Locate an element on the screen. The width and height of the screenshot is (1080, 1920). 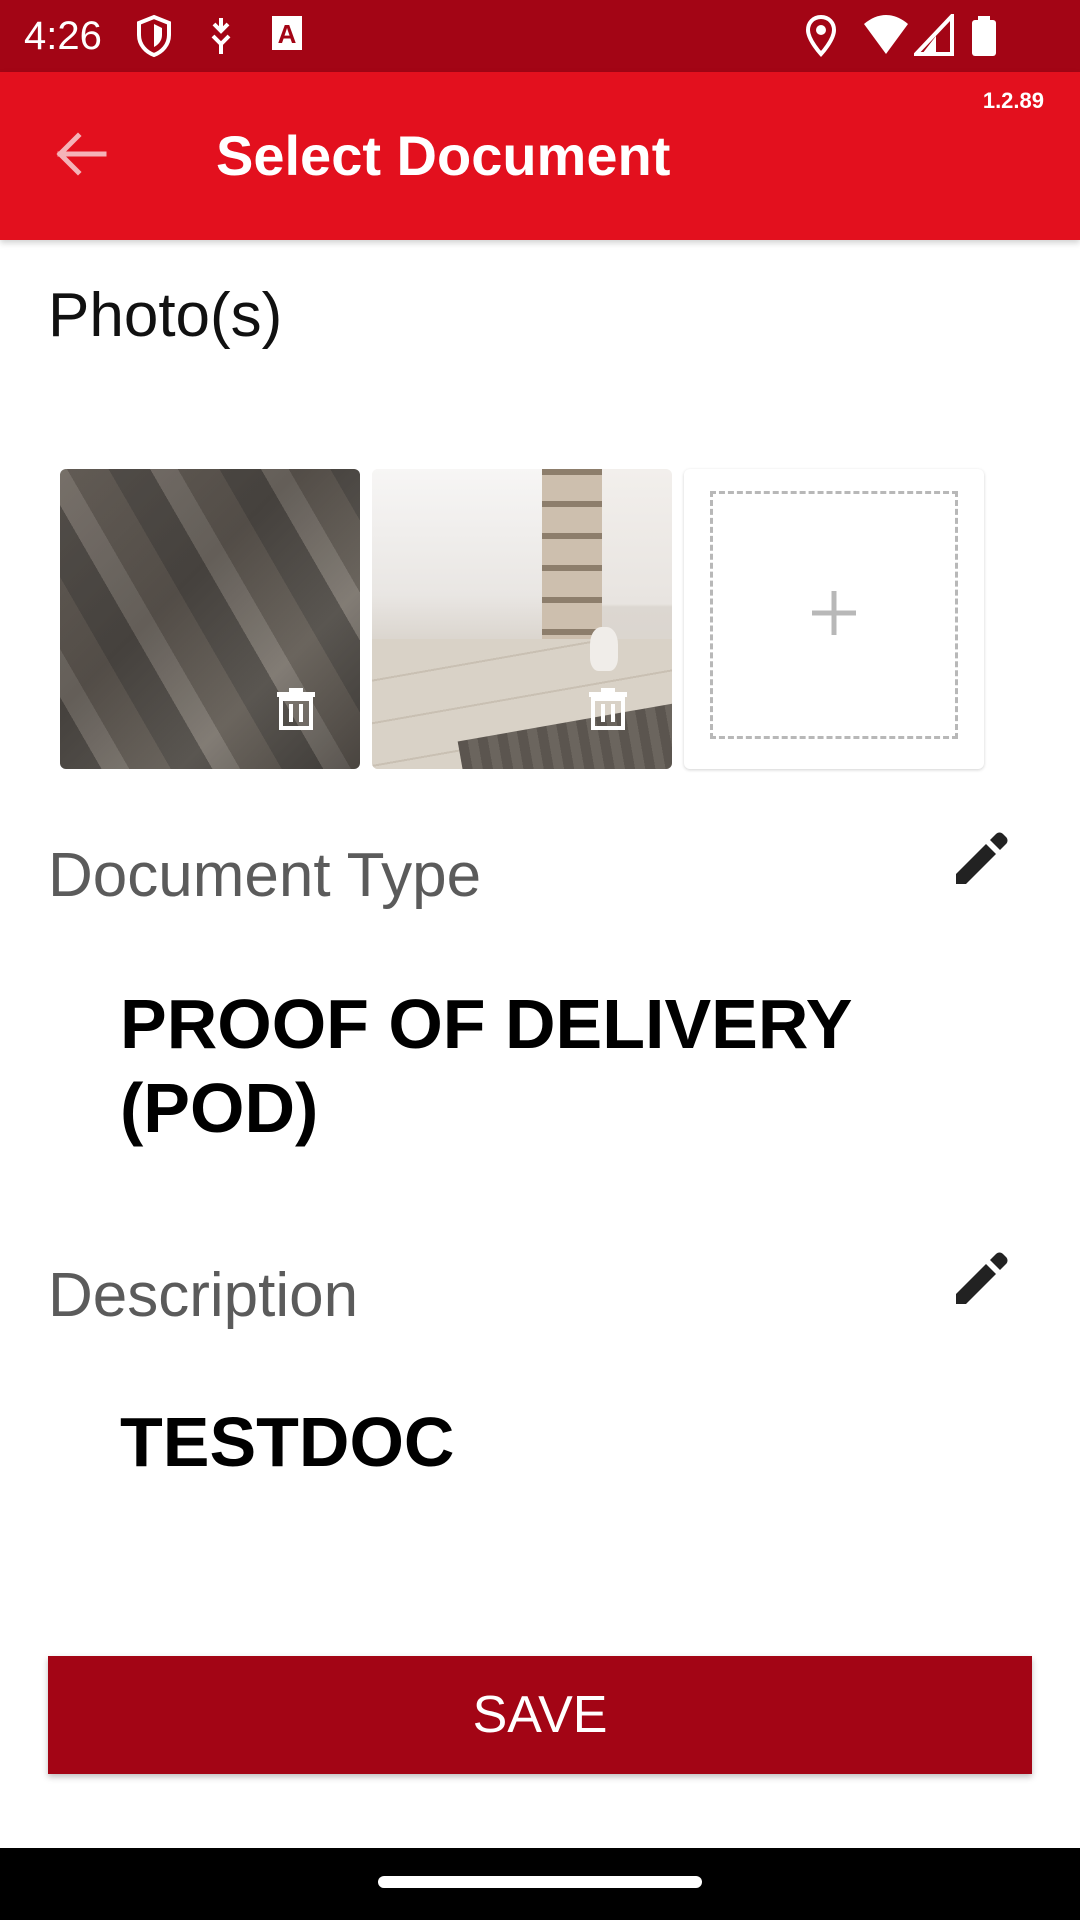
arrow-left-icon is located at coordinates (80, 156).